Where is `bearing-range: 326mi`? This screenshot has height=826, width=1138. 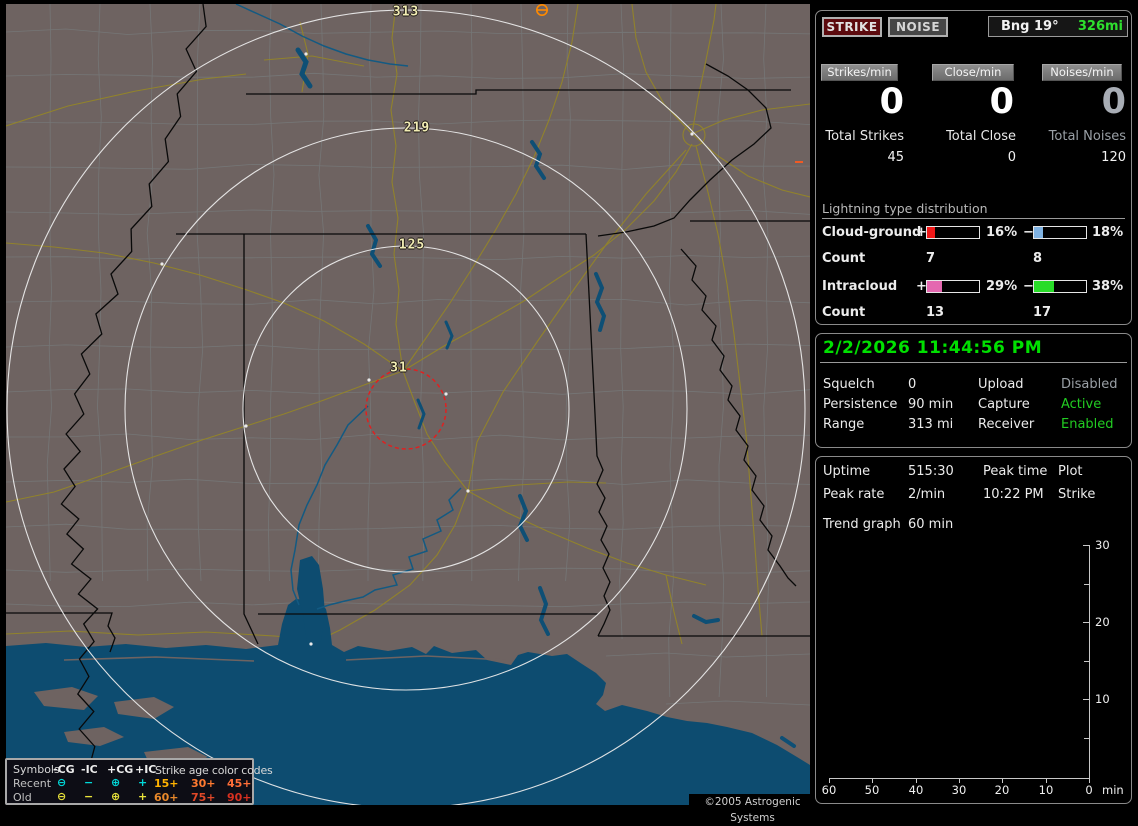 bearing-range: 326mi is located at coordinates (1100, 26).